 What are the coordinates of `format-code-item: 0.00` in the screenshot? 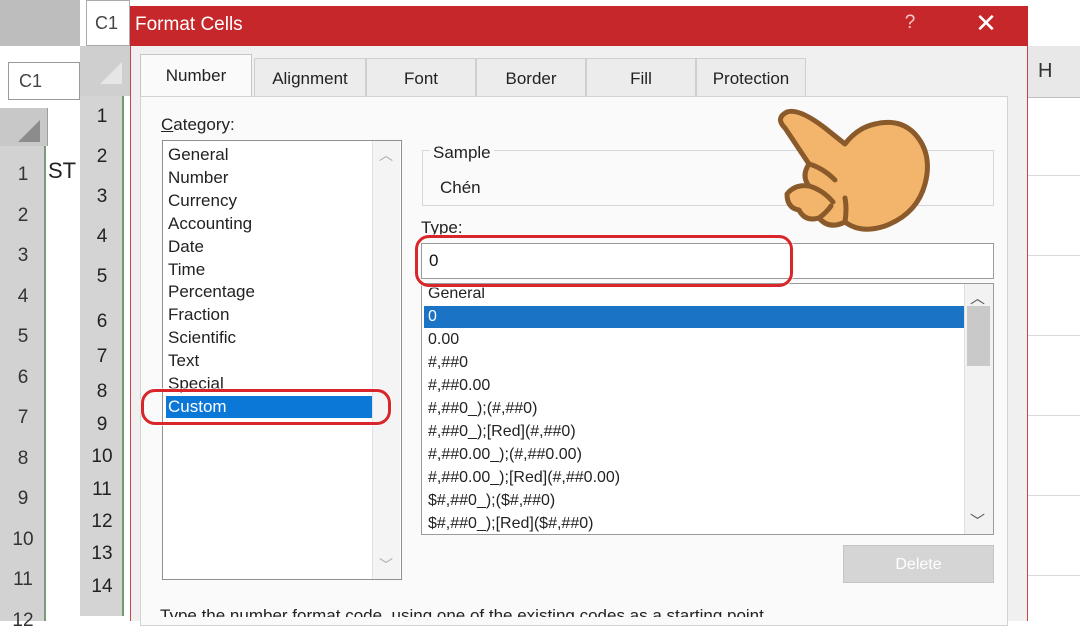 It's located at (443, 340).